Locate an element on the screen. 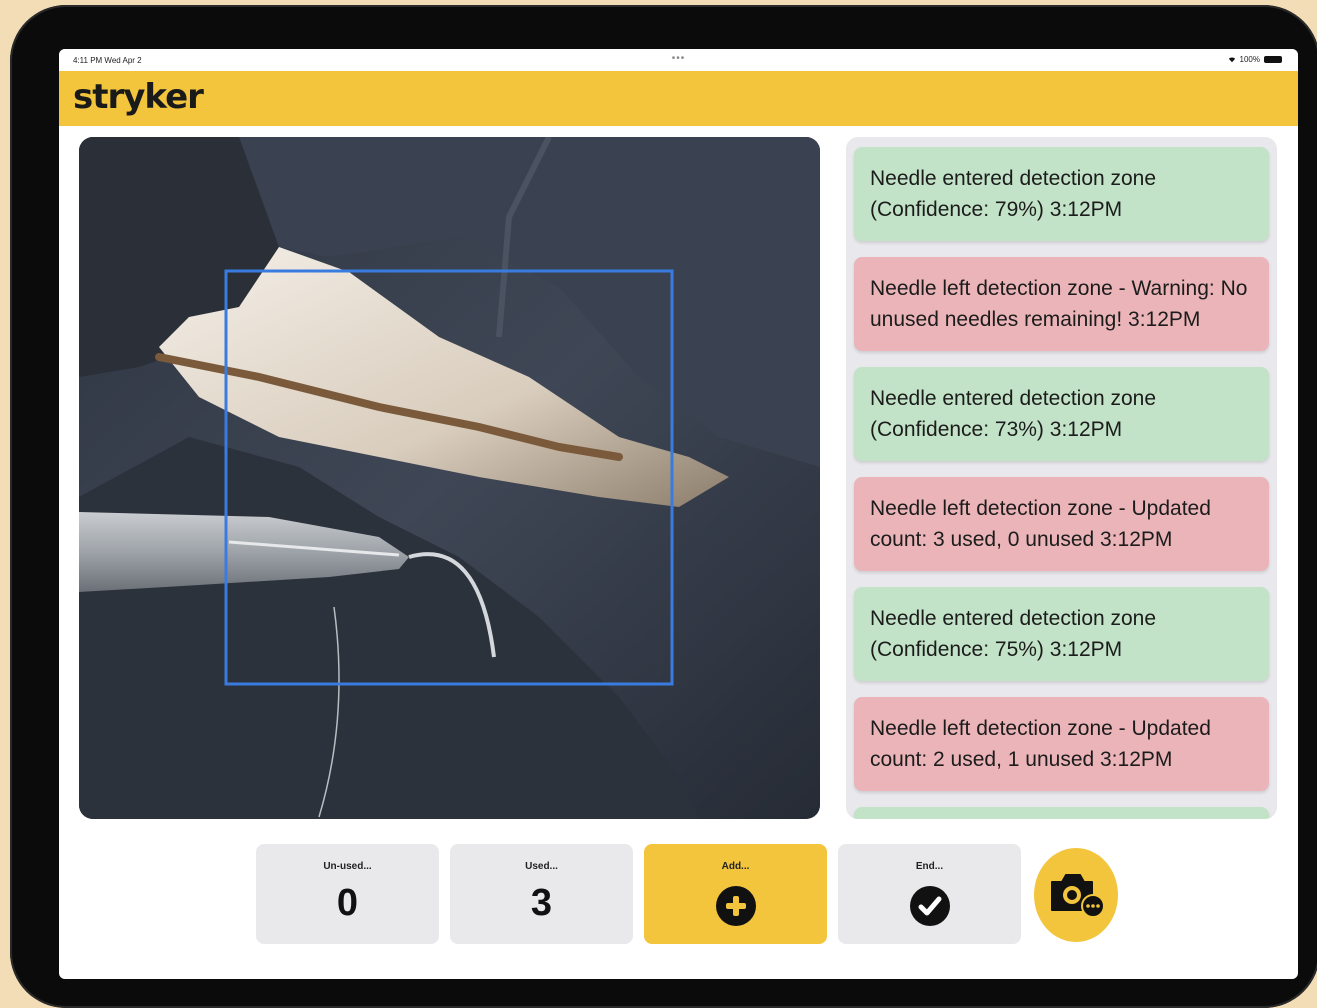 The width and height of the screenshot is (1317, 1008). multitasking-dots: ••• is located at coordinates (679, 58).